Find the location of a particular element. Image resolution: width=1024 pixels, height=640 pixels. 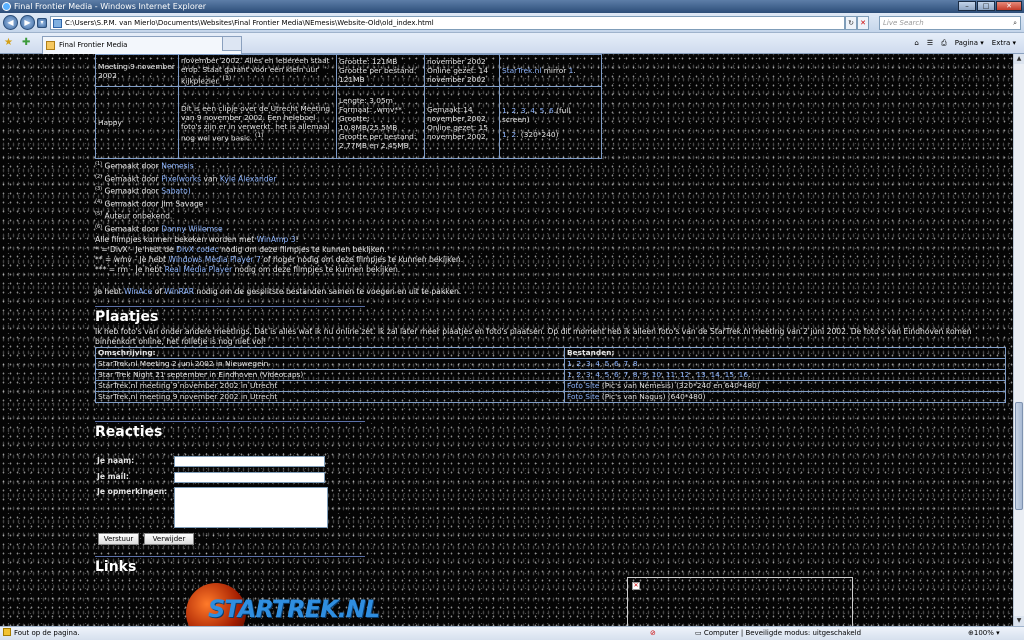

column-header: Bestanden: is located at coordinates (785, 353).